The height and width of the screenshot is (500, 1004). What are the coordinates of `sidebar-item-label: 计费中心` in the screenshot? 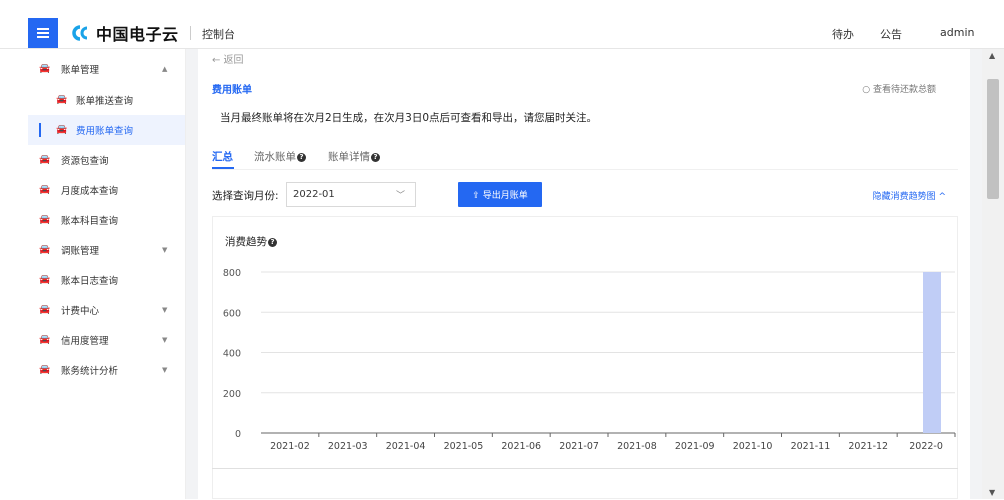 It's located at (80, 311).